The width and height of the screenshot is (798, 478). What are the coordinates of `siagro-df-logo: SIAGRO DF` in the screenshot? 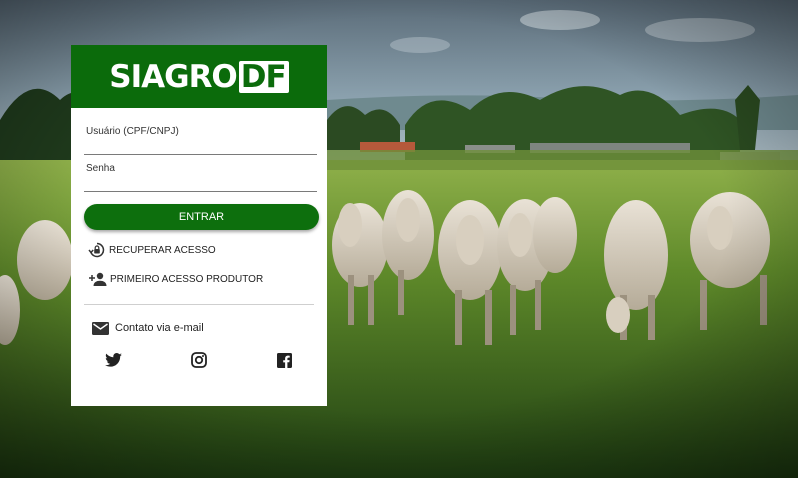 It's located at (199, 76).